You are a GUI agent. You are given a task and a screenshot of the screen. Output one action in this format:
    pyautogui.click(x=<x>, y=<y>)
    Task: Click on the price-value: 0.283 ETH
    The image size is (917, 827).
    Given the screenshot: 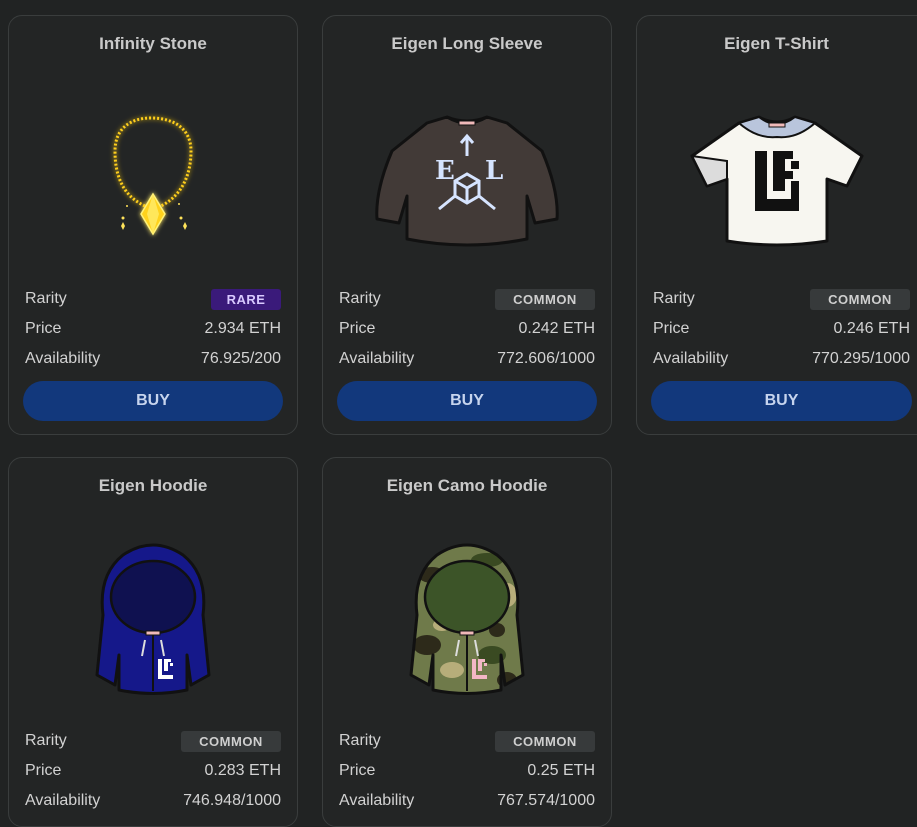 What is the action you would take?
    pyautogui.click(x=242, y=770)
    